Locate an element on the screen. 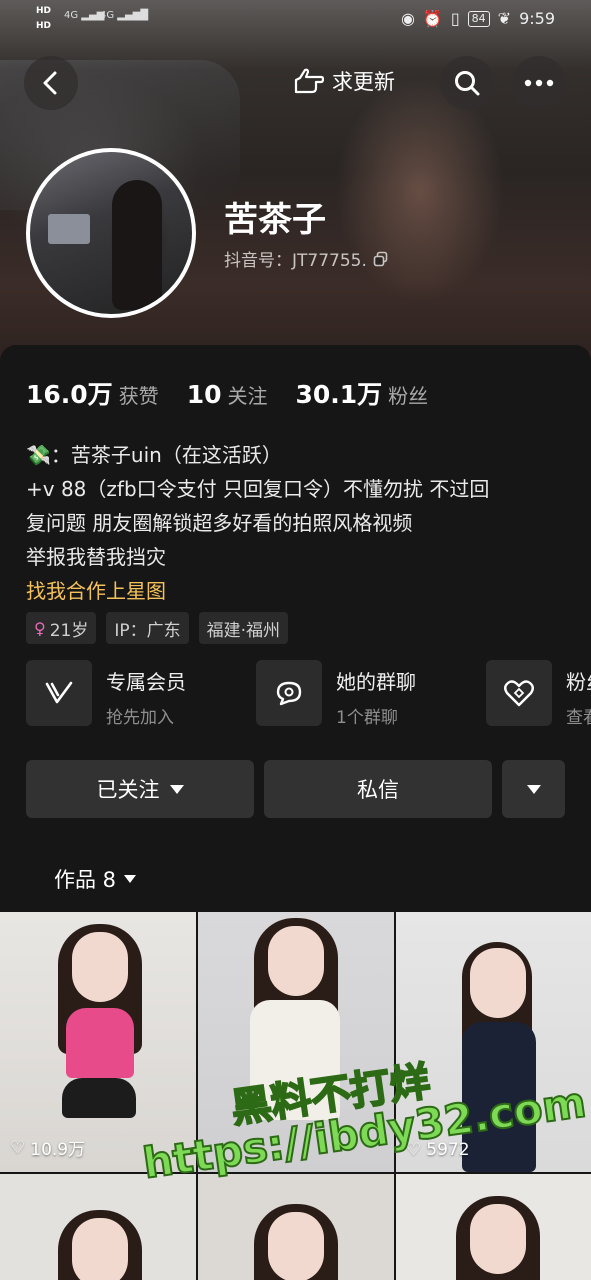 The height and width of the screenshot is (1280, 591). stat-likes-num: 16.0万 is located at coordinates (69, 394).